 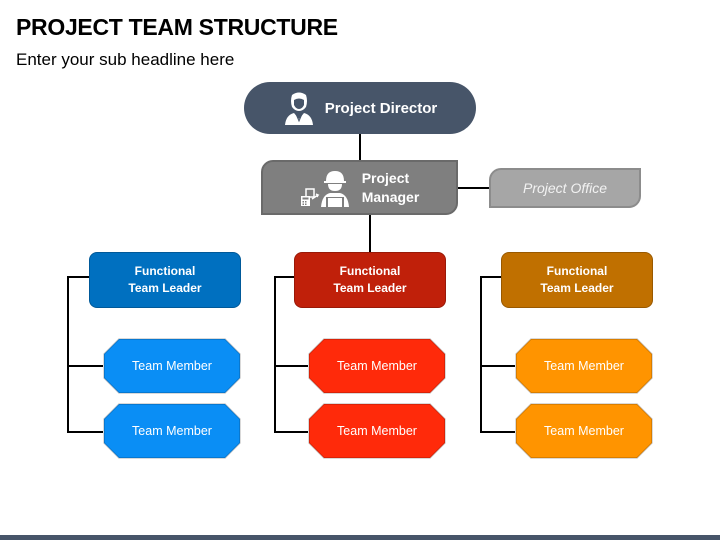 I want to click on businesswoman-icon, so click(x=298, y=108).